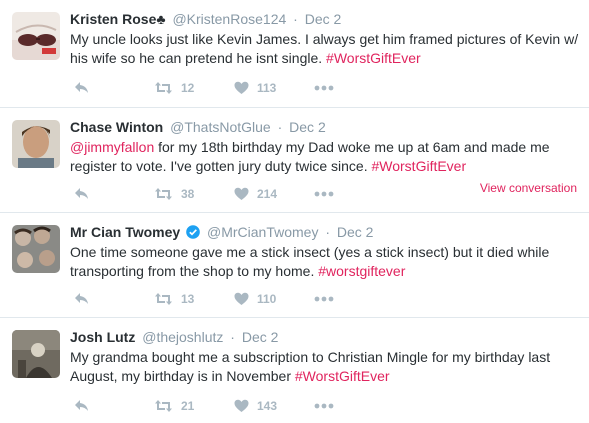 The height and width of the screenshot is (423, 589). Describe the element at coordinates (174, 194) in the screenshot. I see `retweet-button: 38` at that location.